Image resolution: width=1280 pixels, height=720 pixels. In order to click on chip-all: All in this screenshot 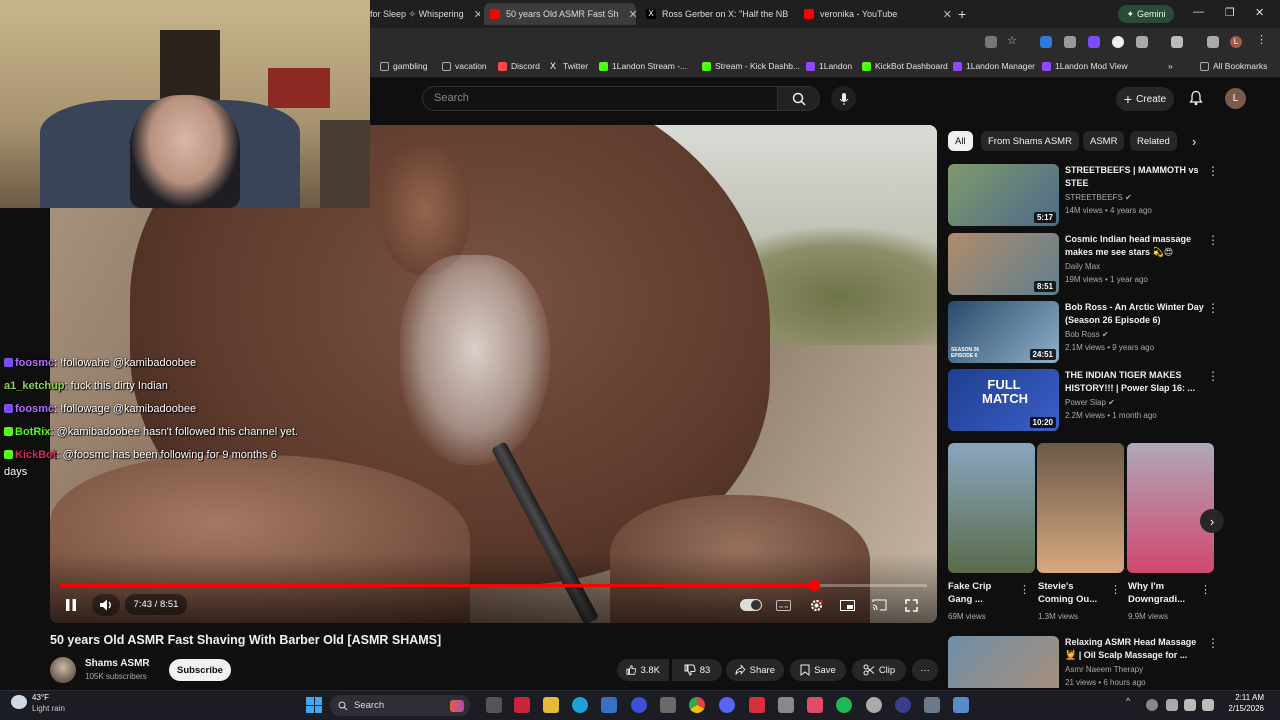, I will do `click(960, 141)`.